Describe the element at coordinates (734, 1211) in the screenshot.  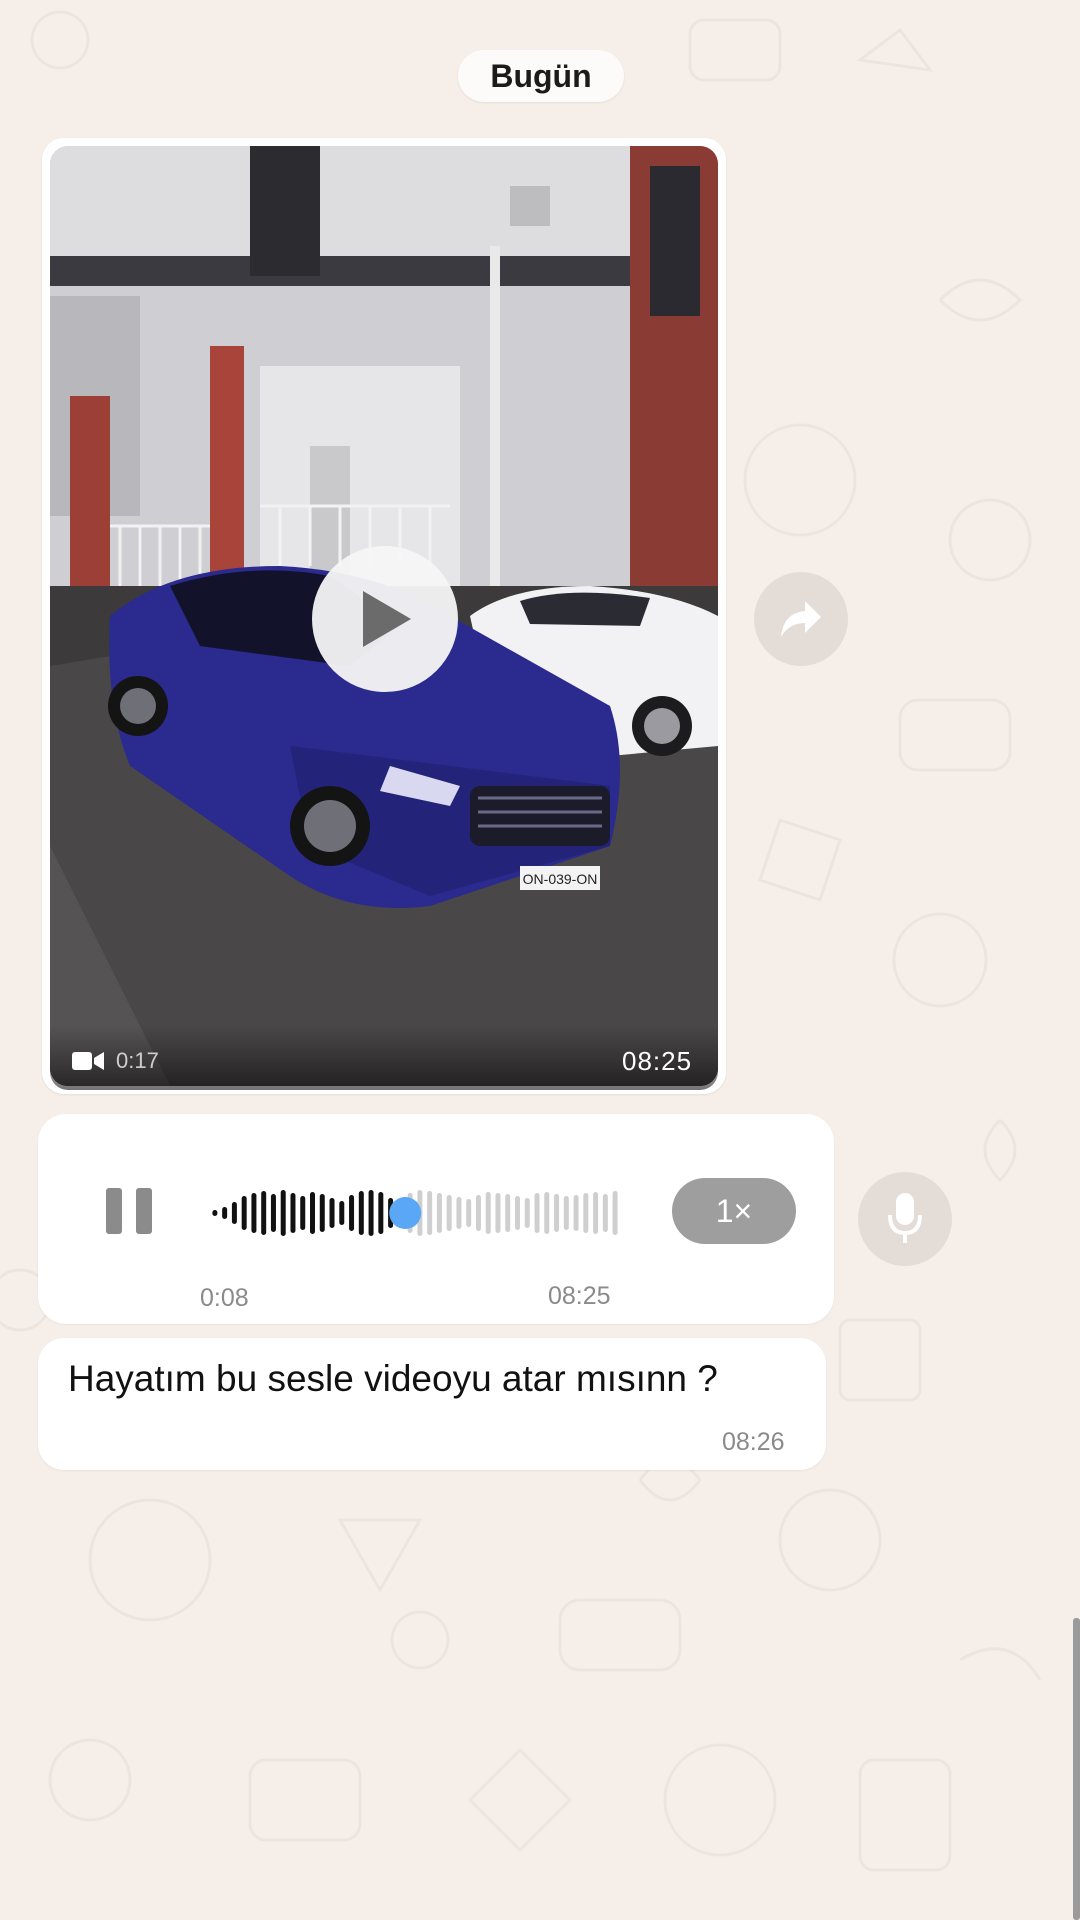
I see `playback-speed-button: 1×` at that location.